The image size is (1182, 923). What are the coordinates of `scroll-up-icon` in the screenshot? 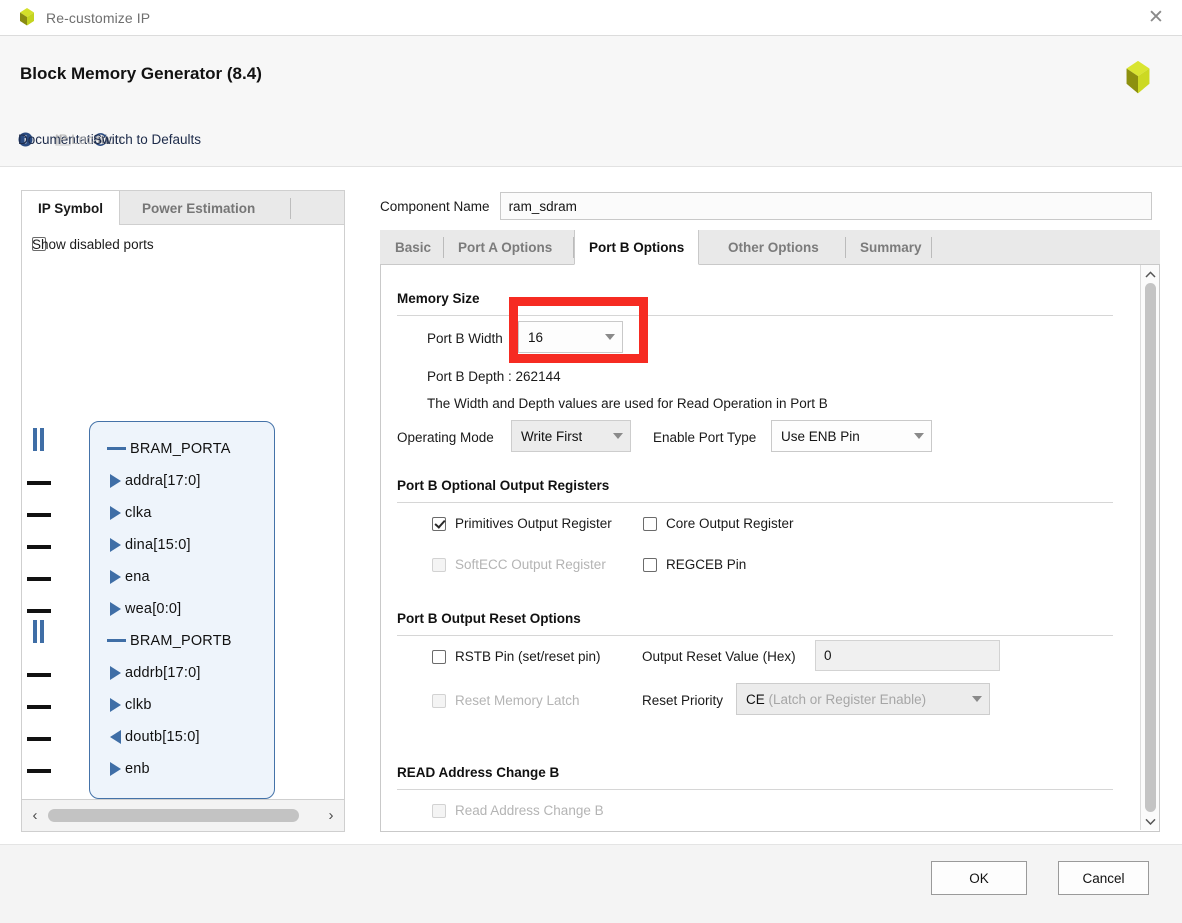 It's located at (1150, 274).